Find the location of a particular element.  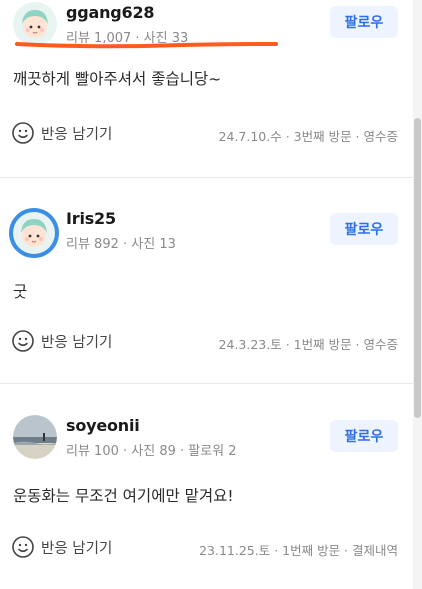

review-text: 운동화는 무조건 여기에만 맡겨요! is located at coordinates (123, 496).